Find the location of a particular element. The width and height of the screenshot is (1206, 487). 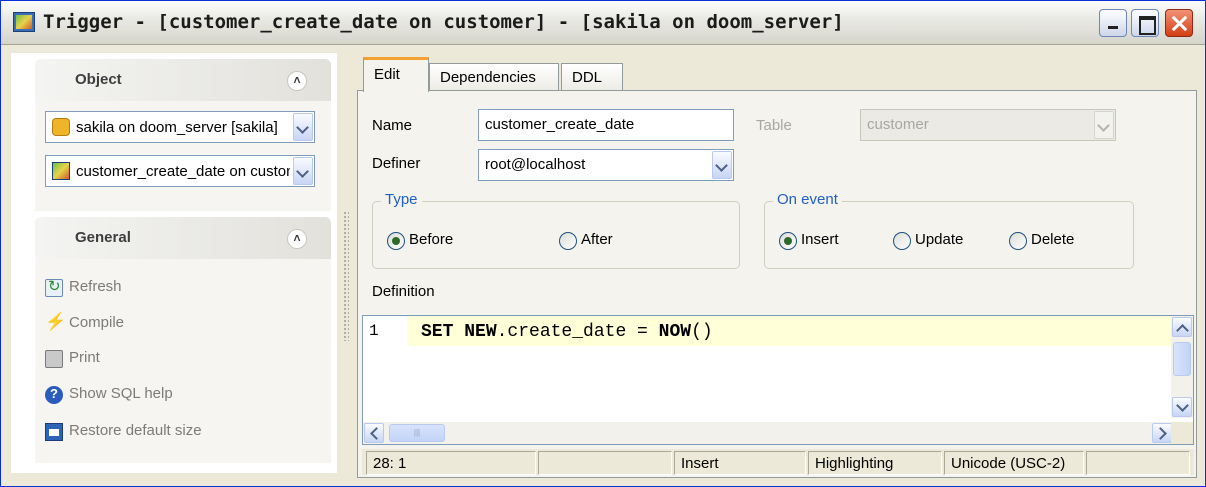

object-section-title: Object is located at coordinates (98, 79).